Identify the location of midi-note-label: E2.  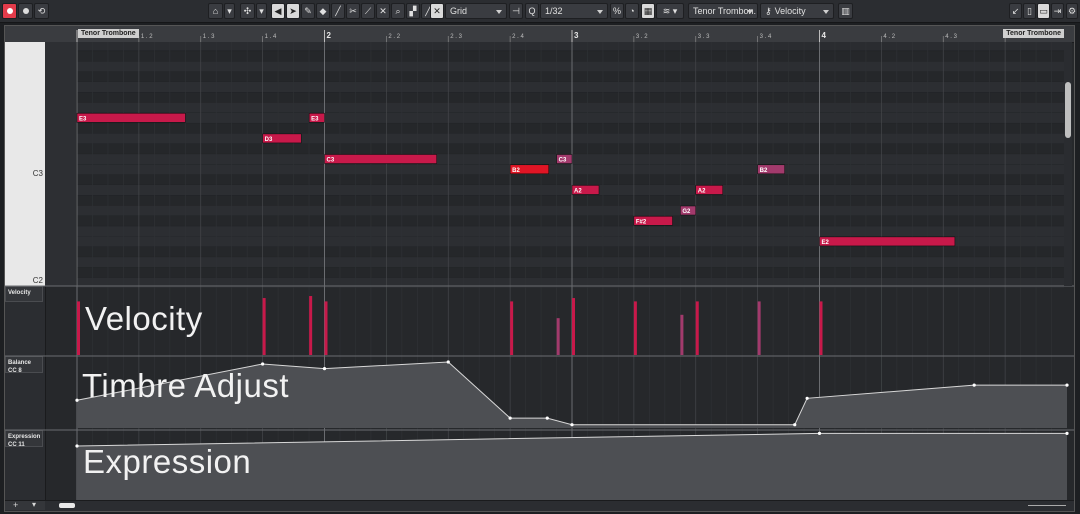
(826, 243).